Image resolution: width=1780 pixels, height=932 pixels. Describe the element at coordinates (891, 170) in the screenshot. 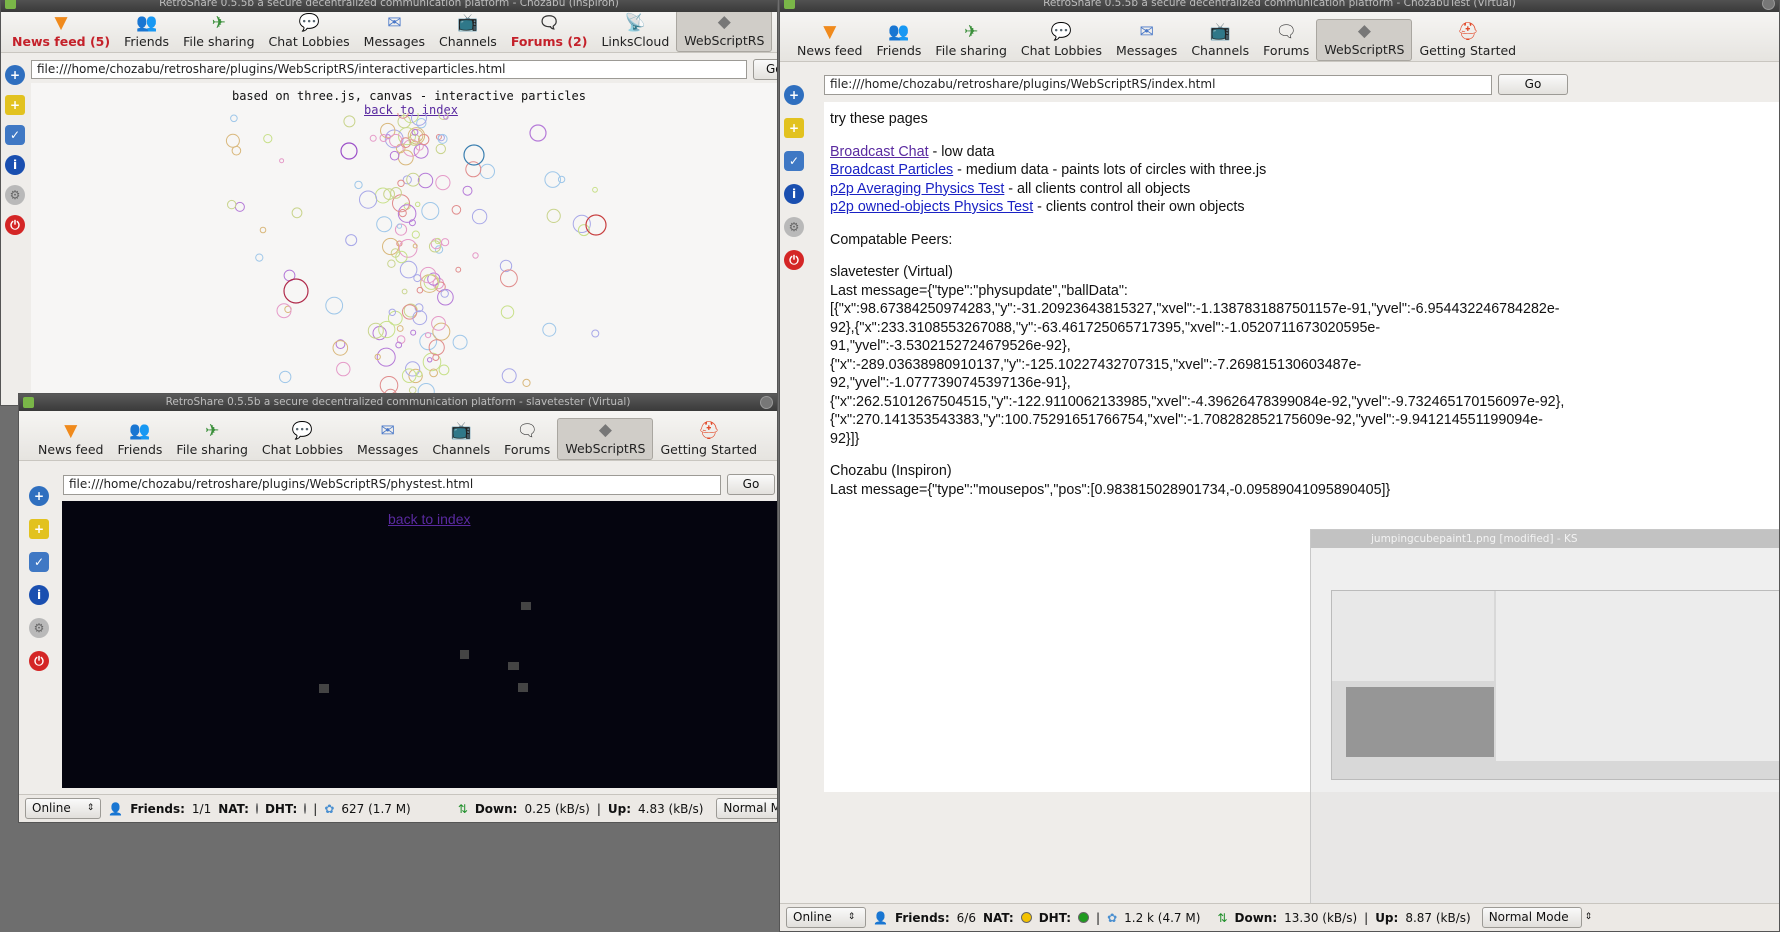

I see `page-link: Broadcast Particles` at that location.